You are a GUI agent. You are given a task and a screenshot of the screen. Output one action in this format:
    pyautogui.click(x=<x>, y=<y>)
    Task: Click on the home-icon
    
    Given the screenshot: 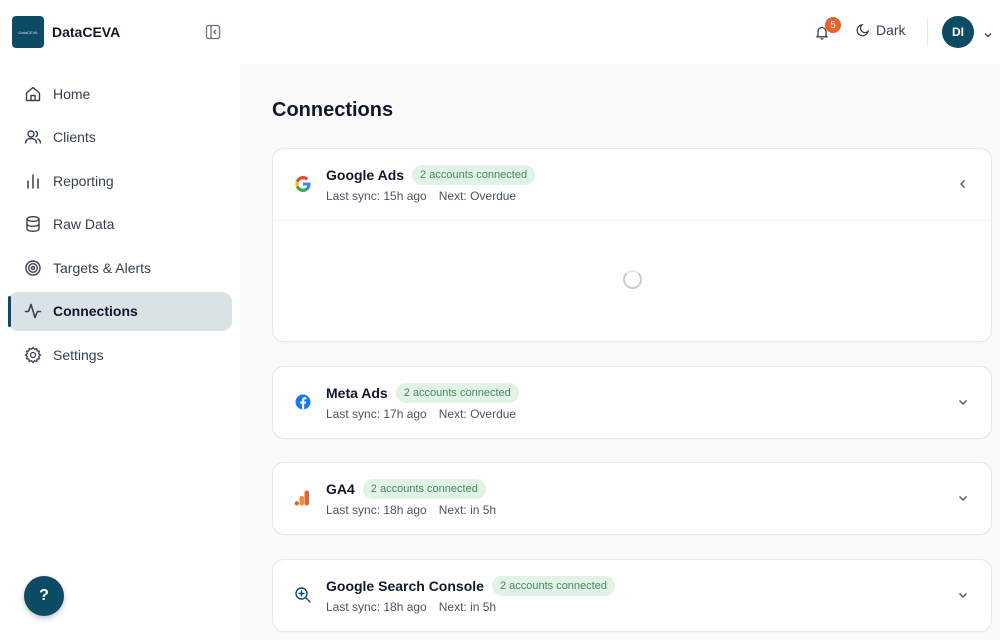 What is the action you would take?
    pyautogui.click(x=33, y=94)
    